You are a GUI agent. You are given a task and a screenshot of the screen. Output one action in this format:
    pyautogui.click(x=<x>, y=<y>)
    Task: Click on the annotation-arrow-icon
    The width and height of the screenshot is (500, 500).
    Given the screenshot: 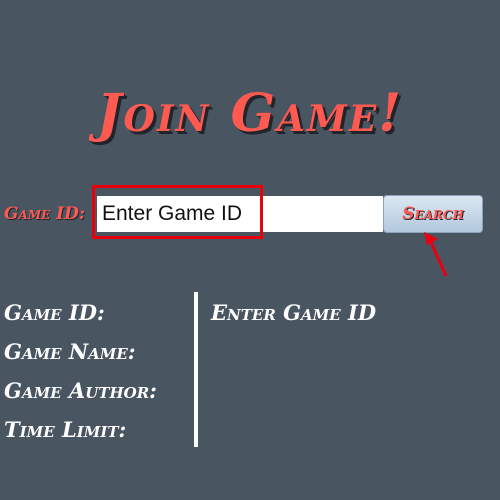 What is the action you would take?
    pyautogui.click(x=436, y=254)
    